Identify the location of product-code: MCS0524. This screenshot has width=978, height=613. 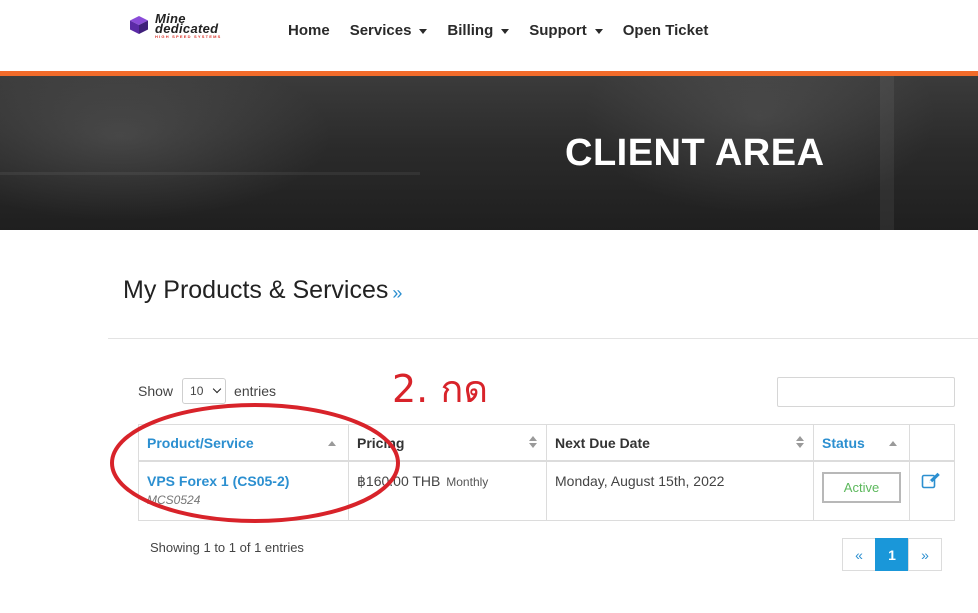
(174, 500).